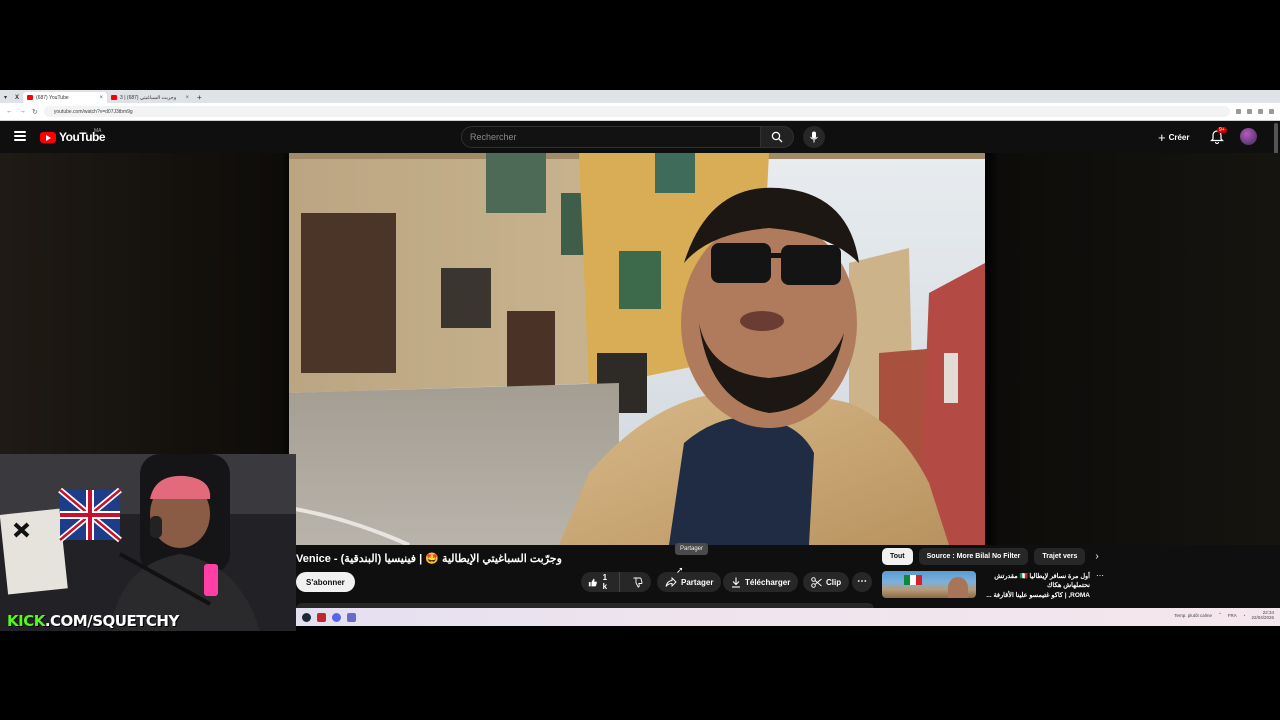  I want to click on reload-icon: ↻, so click(35, 112).